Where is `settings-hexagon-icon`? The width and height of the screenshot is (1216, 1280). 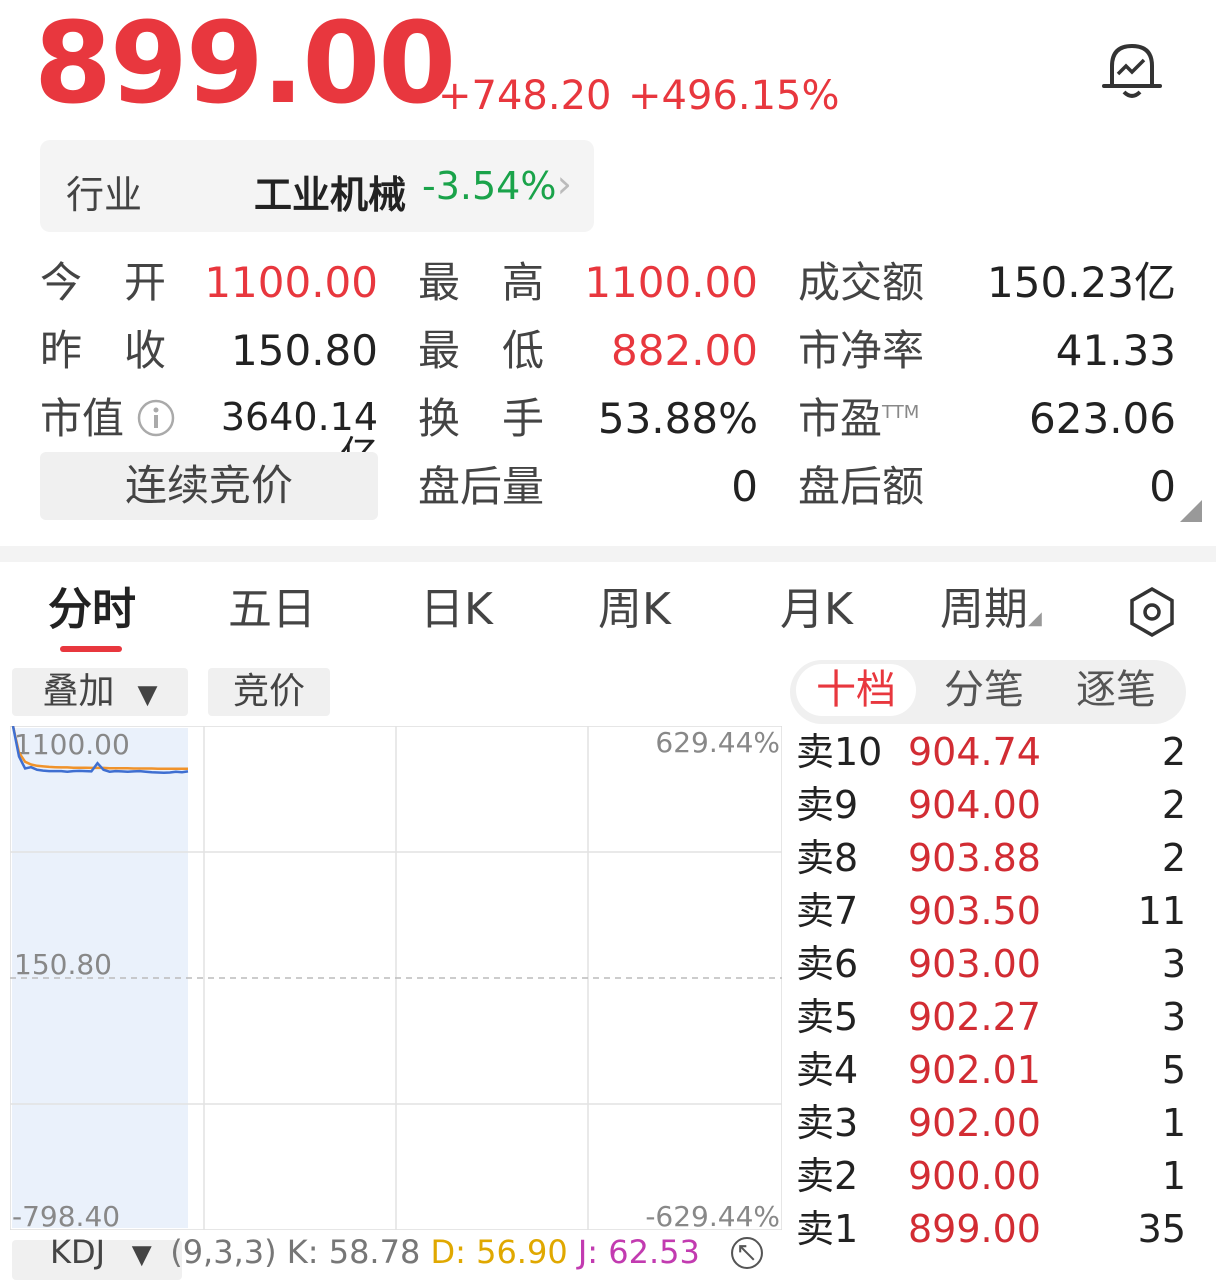
settings-hexagon-icon is located at coordinates (1152, 612).